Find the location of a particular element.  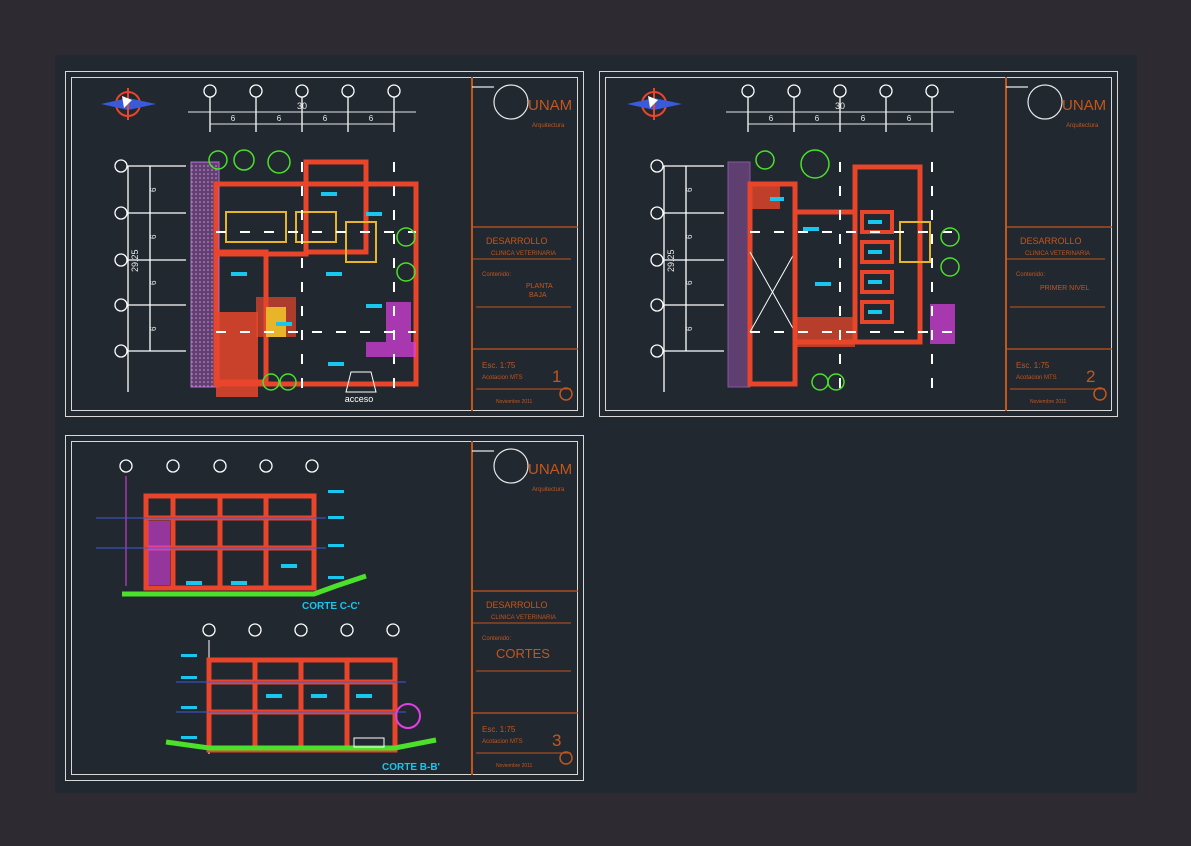

svg-text: 3 is located at coordinates (556, 740).